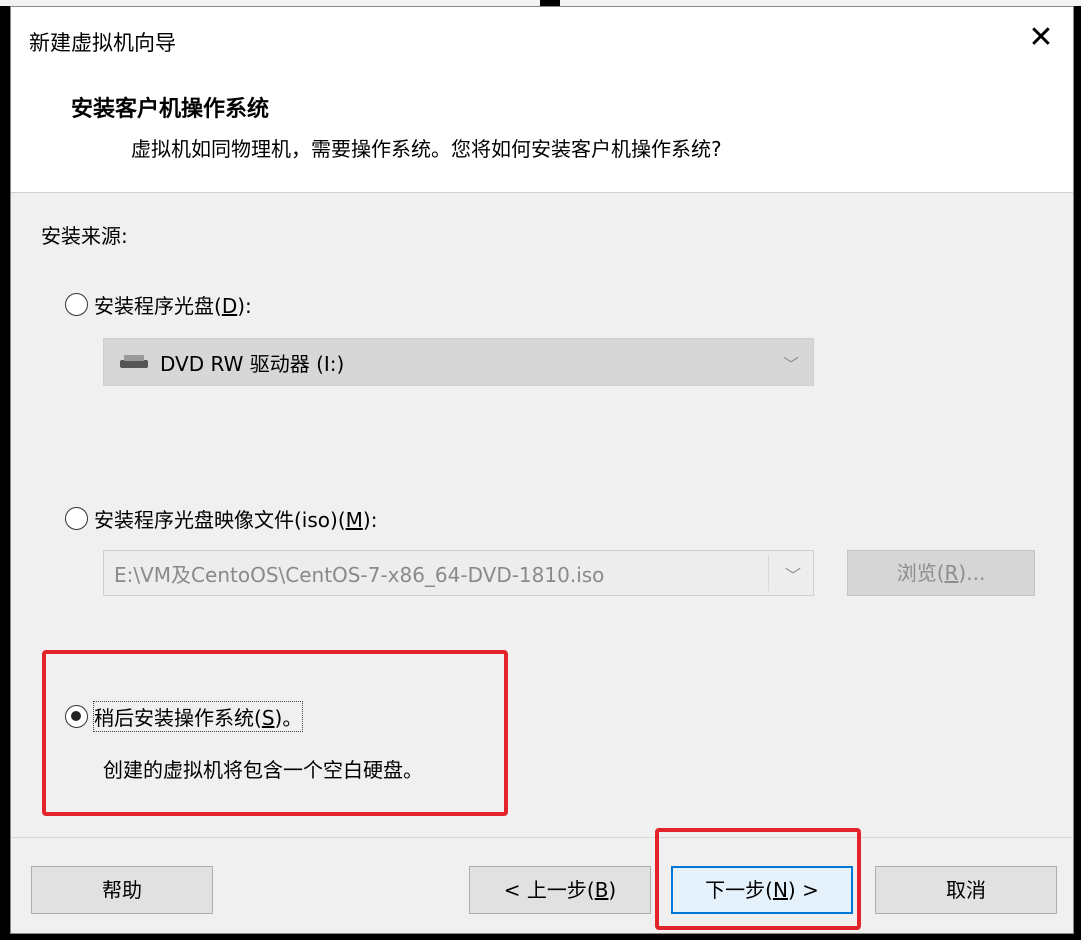 Image resolution: width=1081 pixels, height=940 pixels. What do you see at coordinates (122, 890) in the screenshot?
I see `help-button: 帮助` at bounding box center [122, 890].